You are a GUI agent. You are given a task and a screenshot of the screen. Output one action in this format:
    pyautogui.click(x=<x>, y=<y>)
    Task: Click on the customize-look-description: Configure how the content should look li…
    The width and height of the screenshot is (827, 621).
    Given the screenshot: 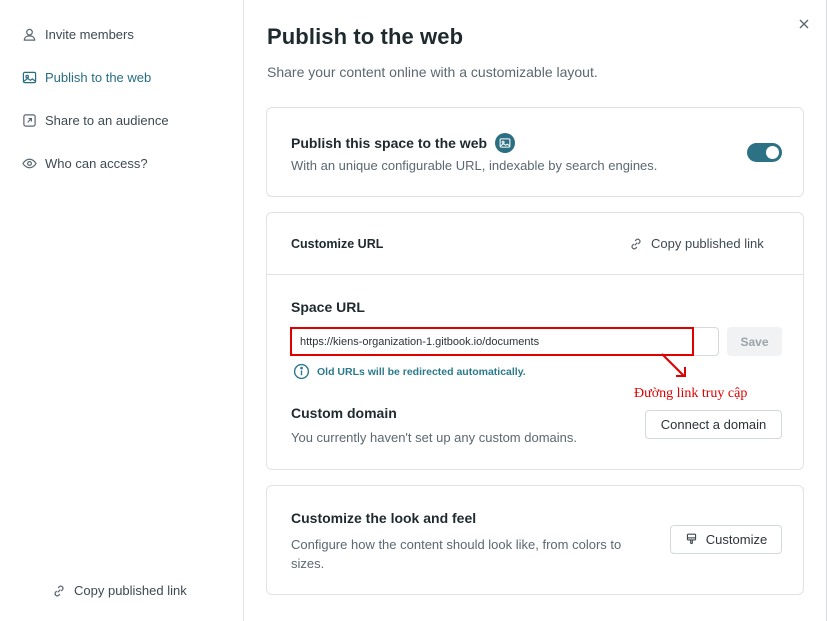 What is the action you would take?
    pyautogui.click(x=456, y=554)
    